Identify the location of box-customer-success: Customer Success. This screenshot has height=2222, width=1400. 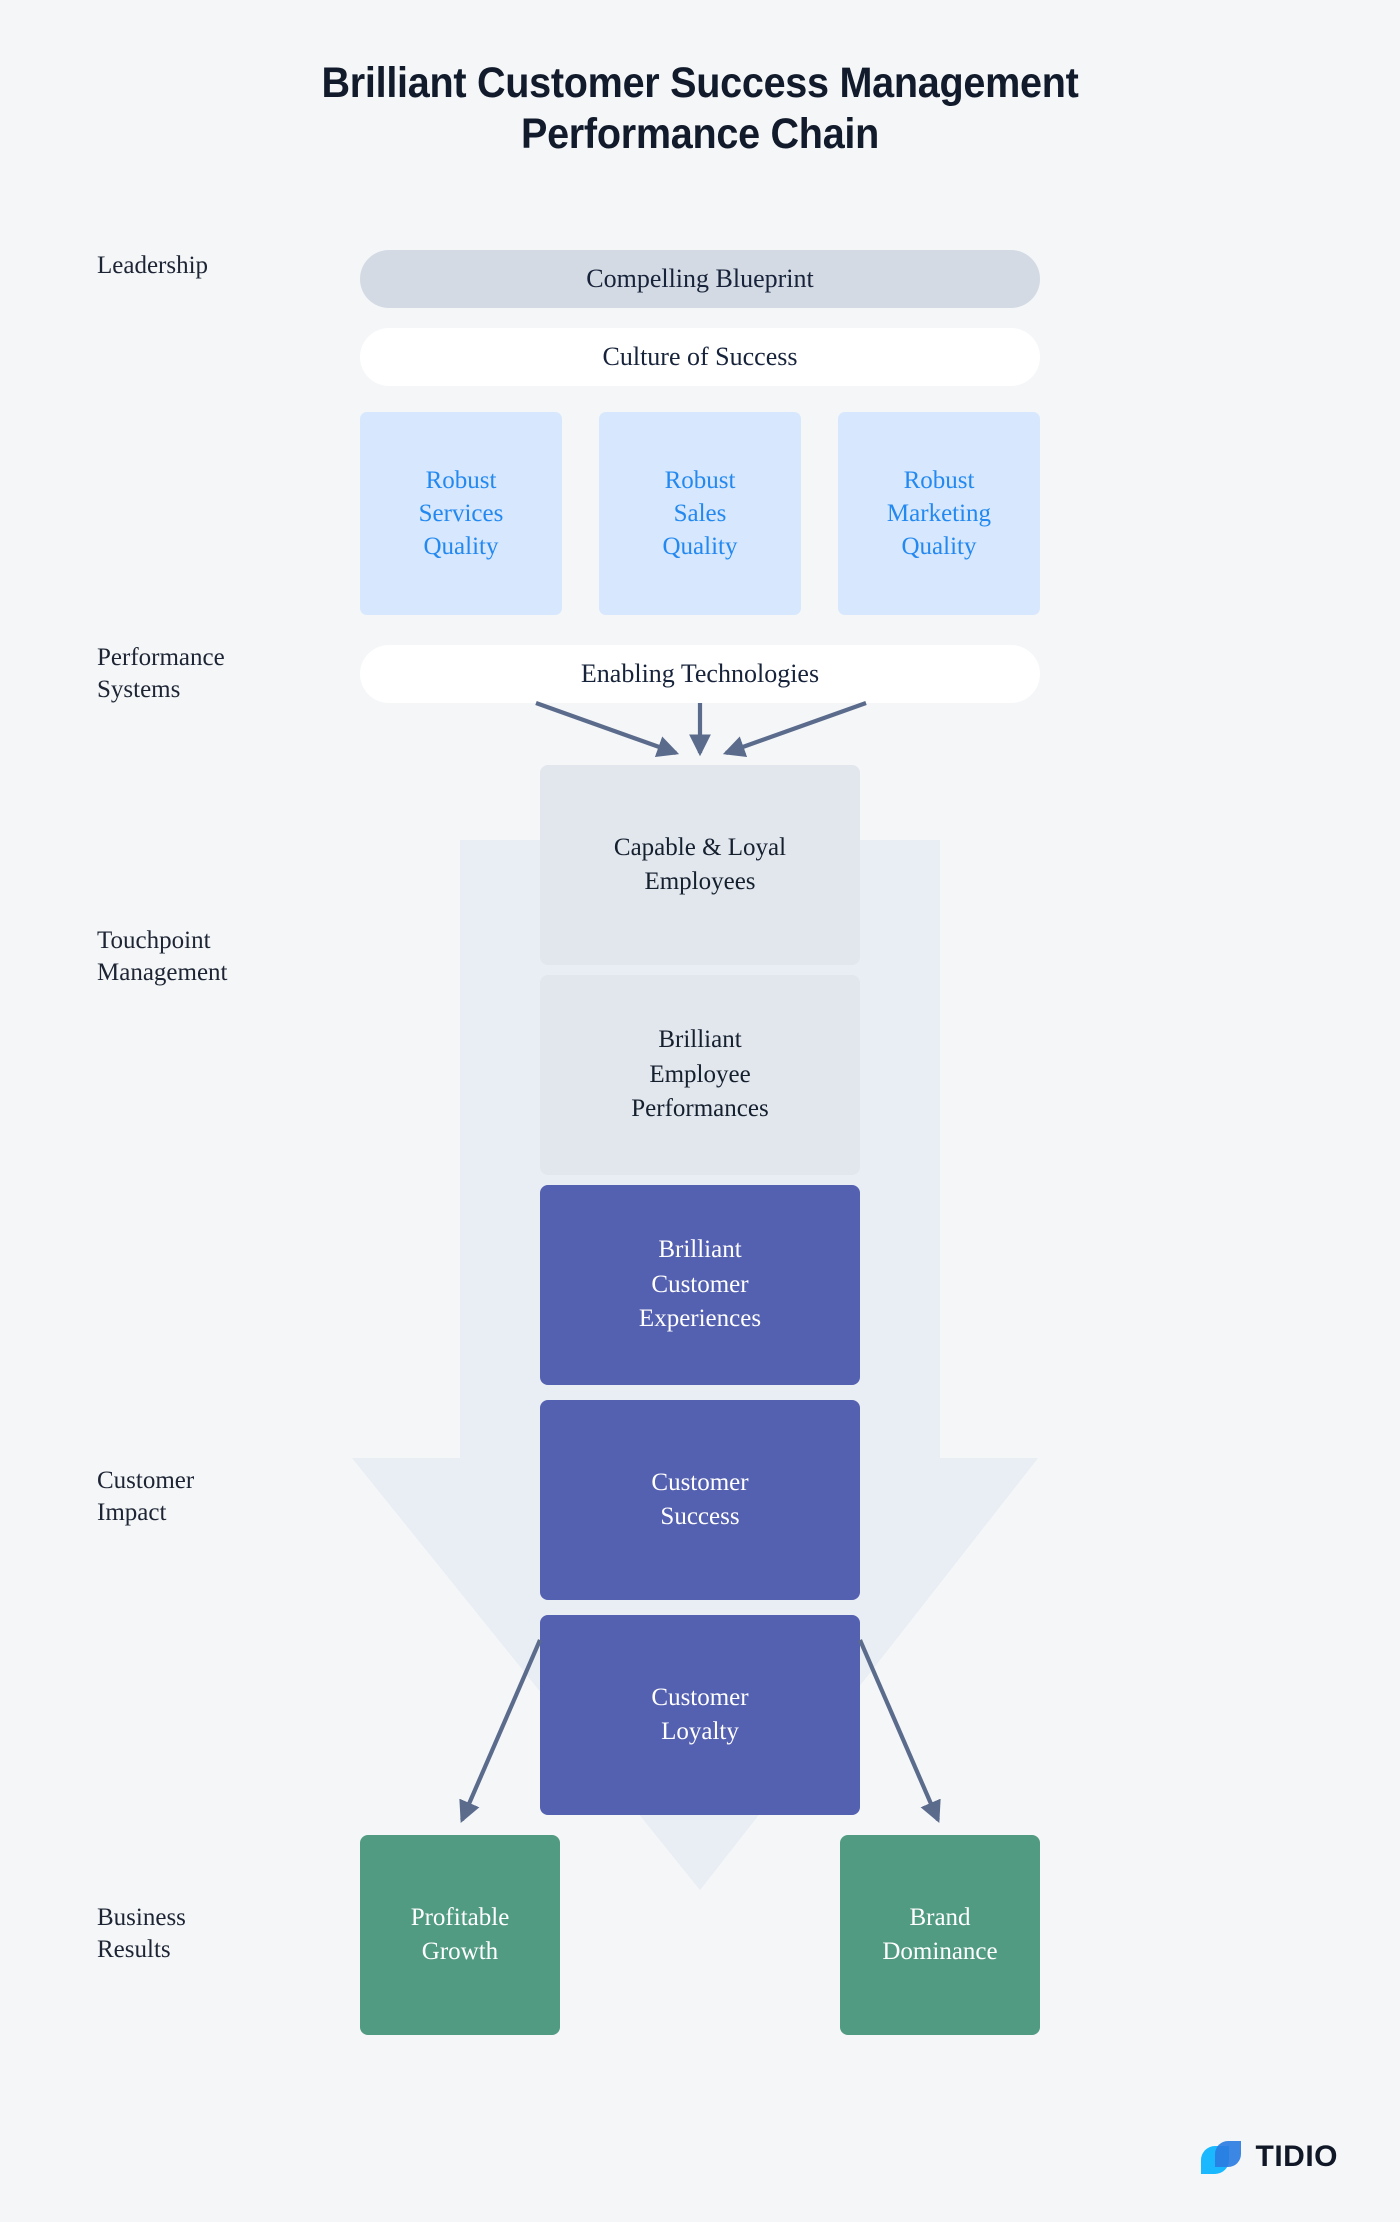
(700, 1500).